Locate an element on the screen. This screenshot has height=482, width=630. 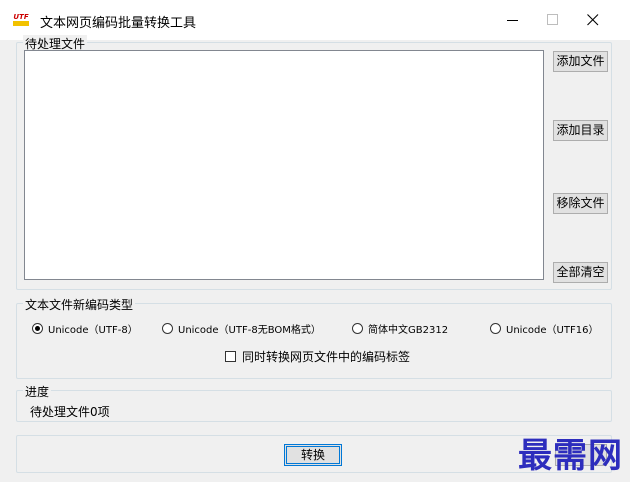
watermark-logo: 最需网 is located at coordinates (570, 456).